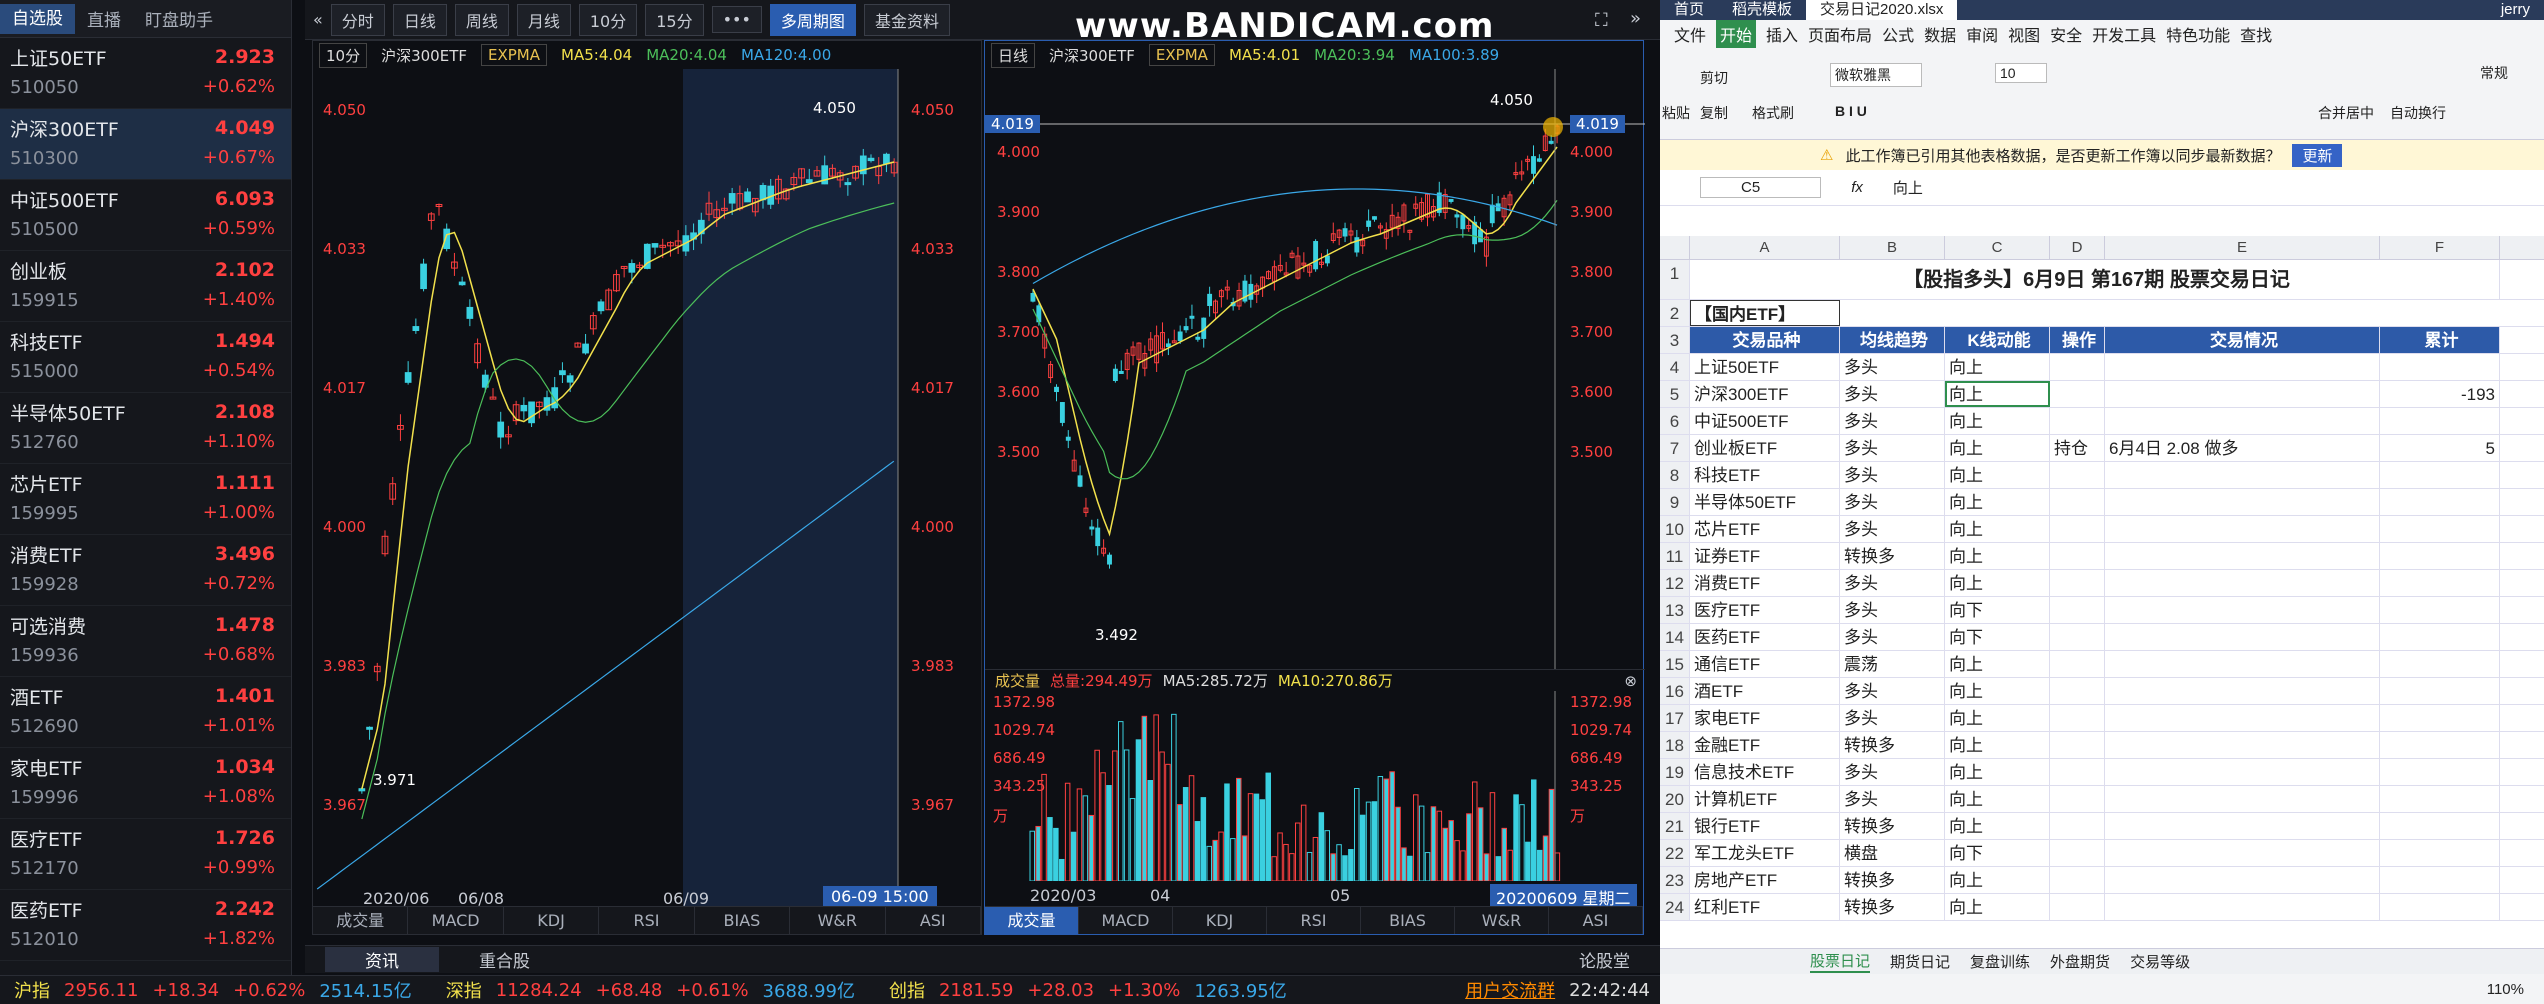  What do you see at coordinates (145, 499) in the screenshot?
I see `watchlist-item: 芯片ETF 159995 1.111 +1.00%` at bounding box center [145, 499].